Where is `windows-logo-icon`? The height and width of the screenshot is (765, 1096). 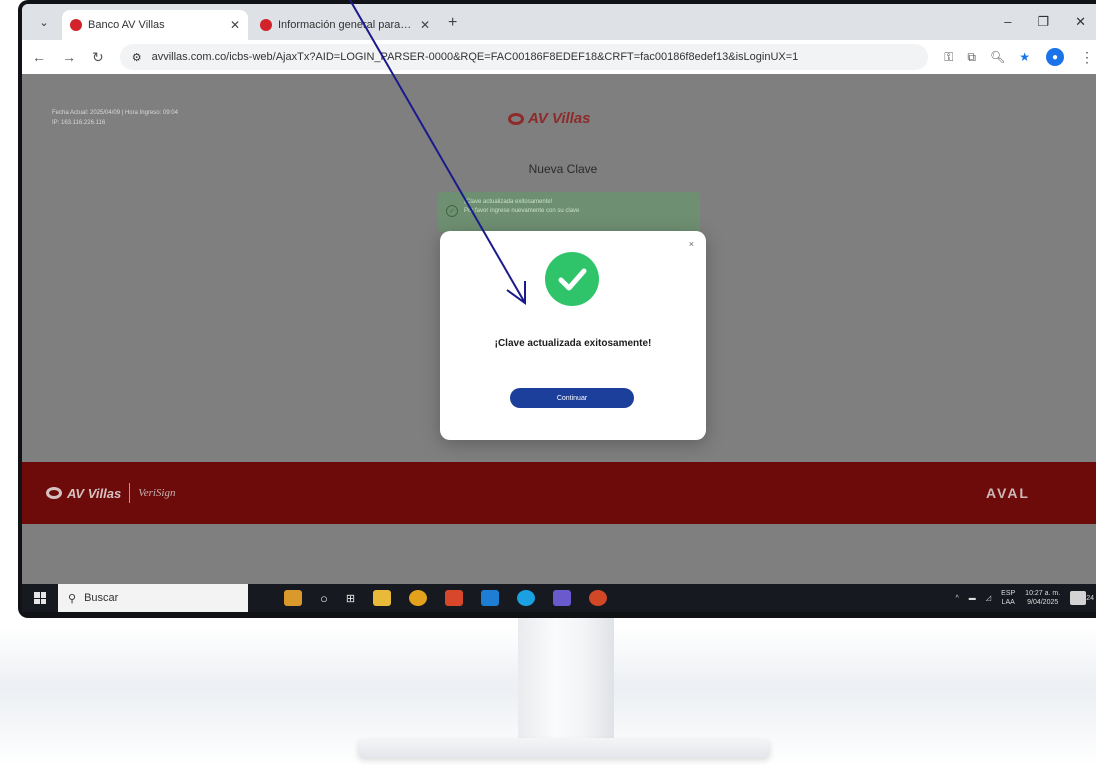
windows-logo-icon is located at coordinates (40, 598).